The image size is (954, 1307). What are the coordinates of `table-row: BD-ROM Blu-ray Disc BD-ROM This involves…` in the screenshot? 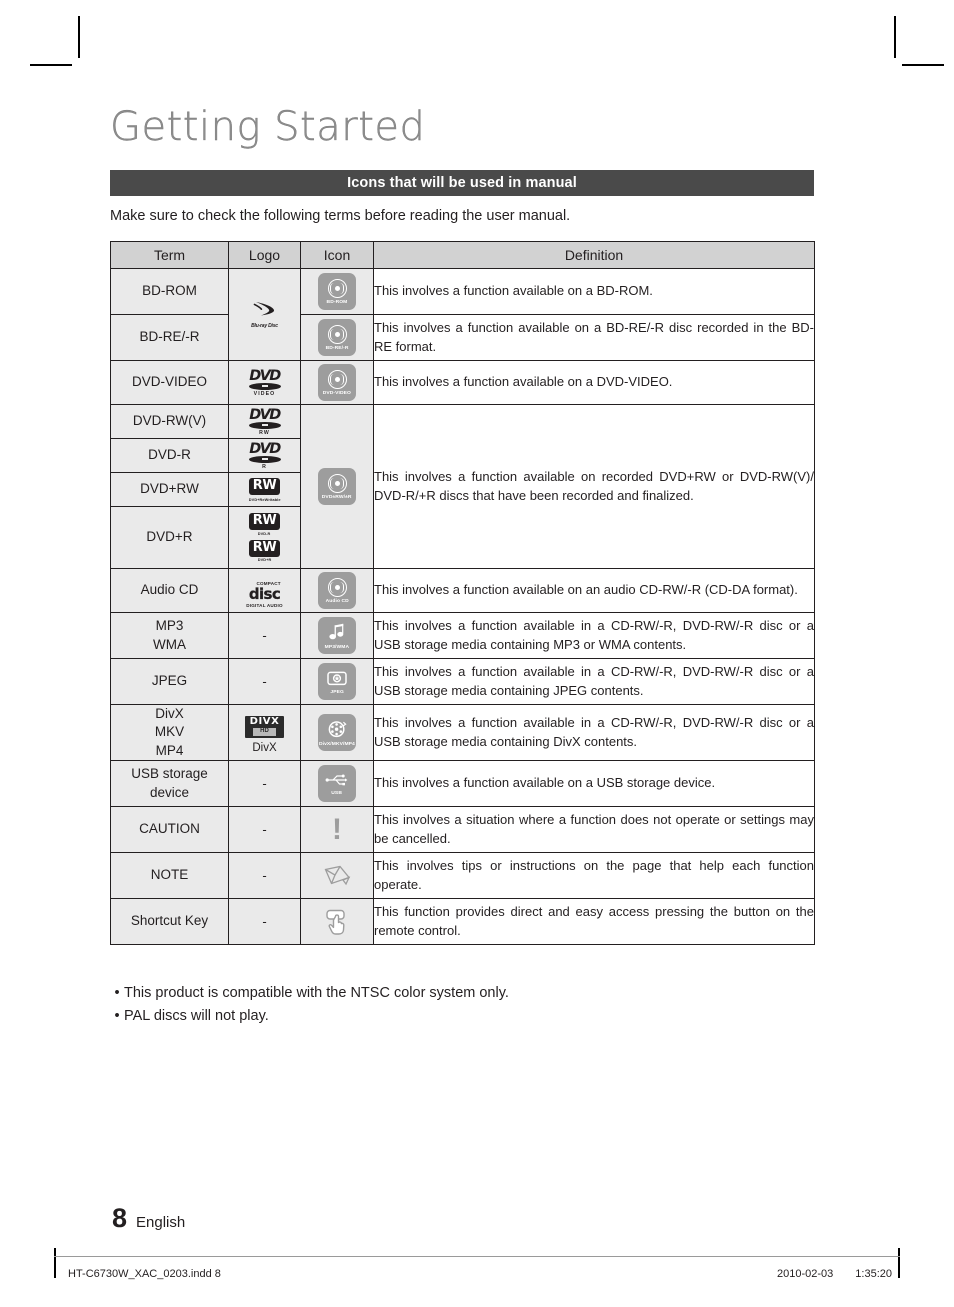 It's located at (462, 314).